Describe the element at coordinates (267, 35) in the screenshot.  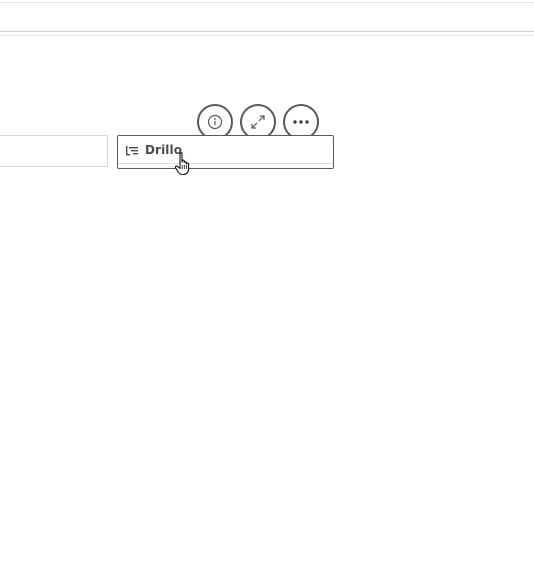
I see `toolbar-divider` at that location.